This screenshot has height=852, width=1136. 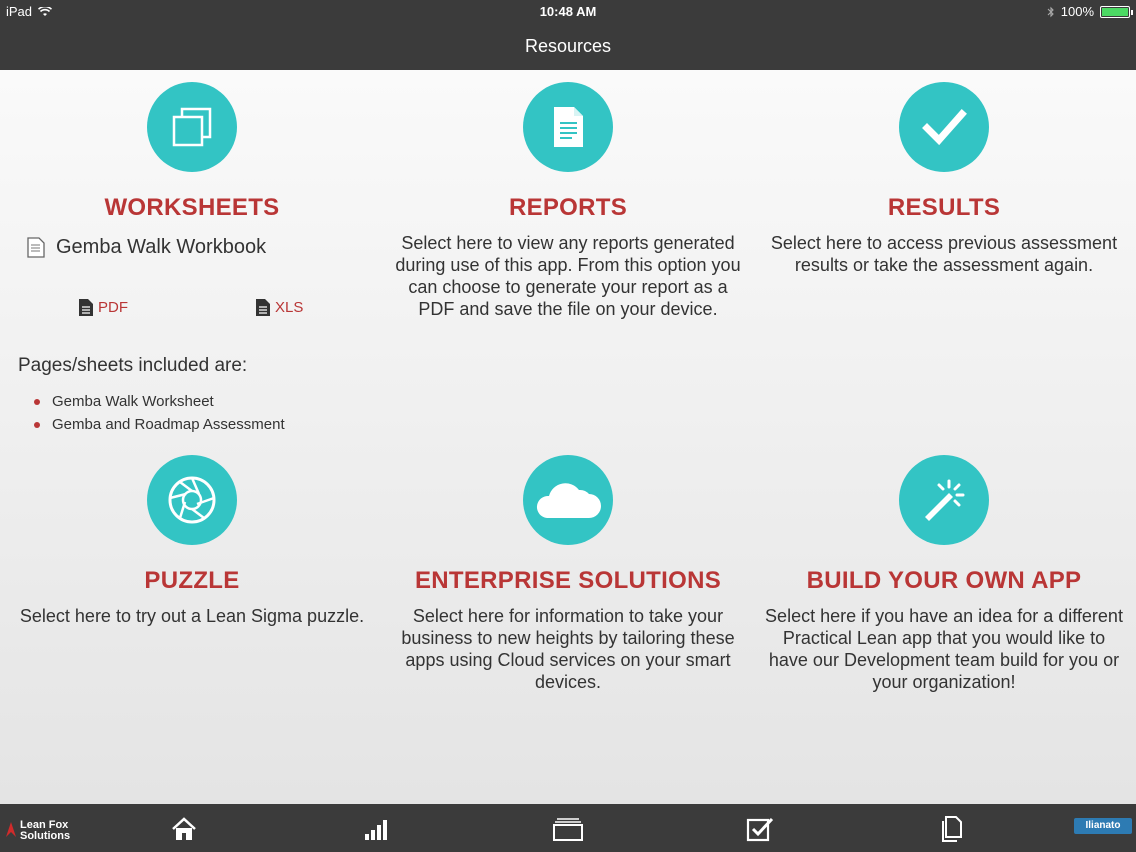 I want to click on battery-icon, so click(x=1116, y=11).